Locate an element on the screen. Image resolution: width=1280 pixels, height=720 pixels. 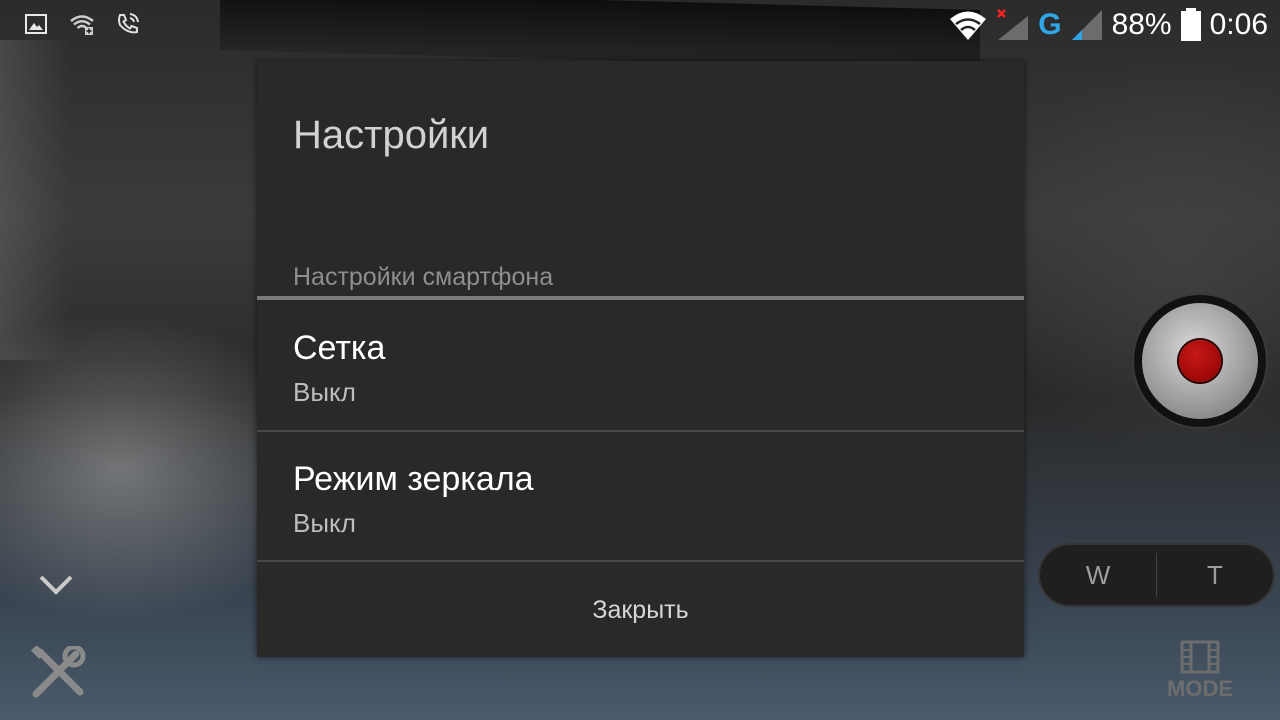
background-lamp-blur is located at coordinates (35, 200).